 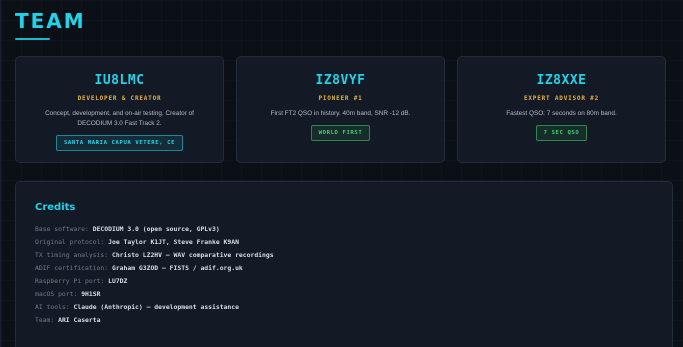 What do you see at coordinates (561, 98) in the screenshot?
I see `role-label: EXPERT ADVISOR #2` at bounding box center [561, 98].